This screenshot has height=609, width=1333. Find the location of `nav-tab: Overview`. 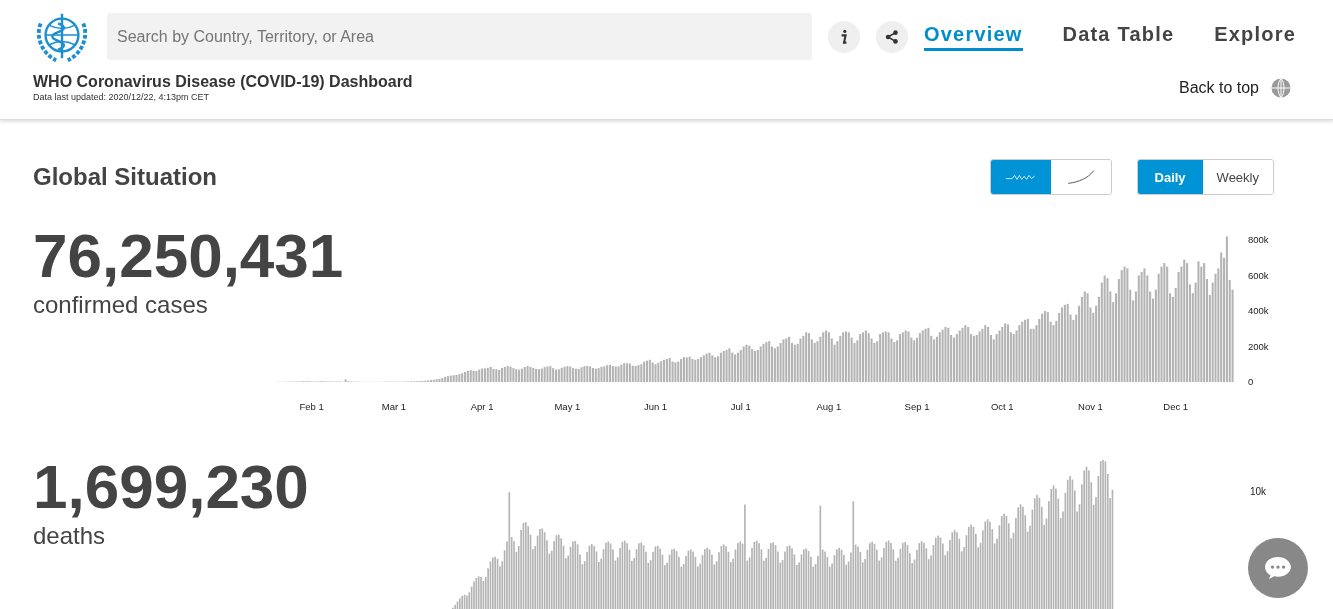

nav-tab: Overview is located at coordinates (973, 36).